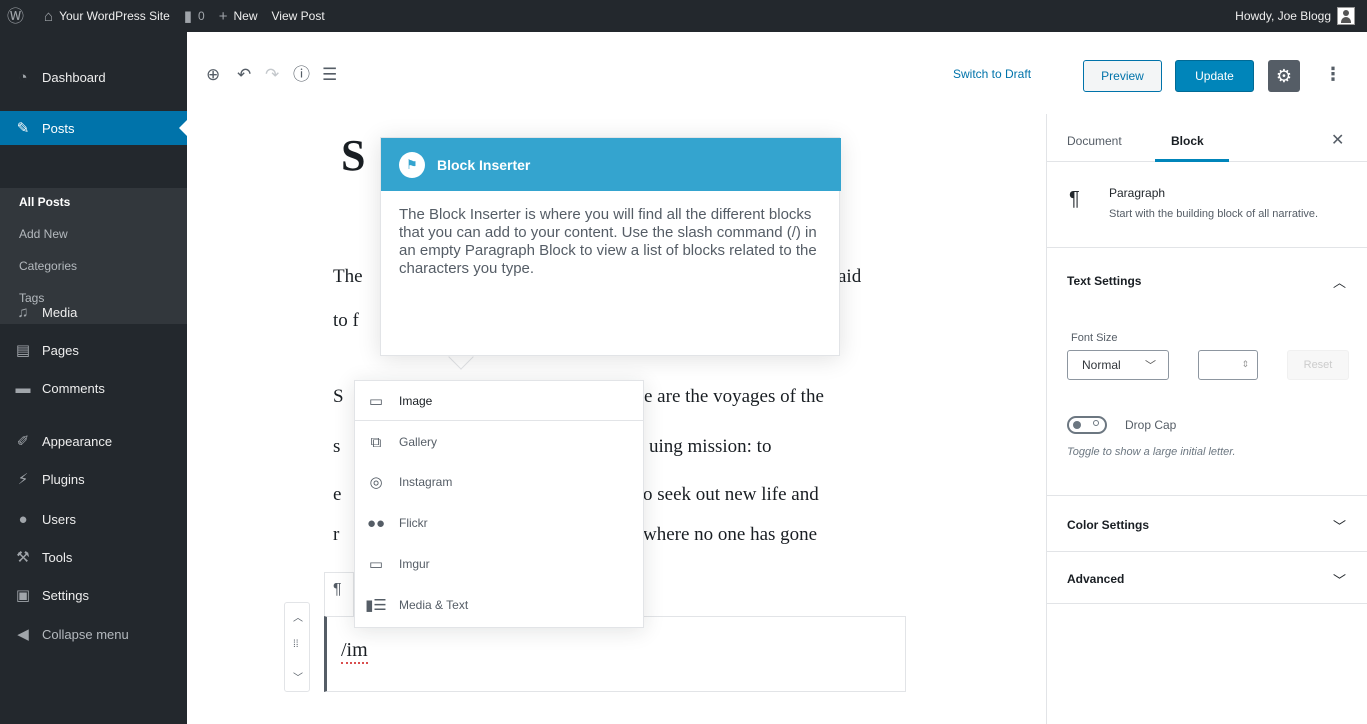  What do you see at coordinates (376, 605) in the screenshot?
I see `media-text-icon: ▮☰` at bounding box center [376, 605].